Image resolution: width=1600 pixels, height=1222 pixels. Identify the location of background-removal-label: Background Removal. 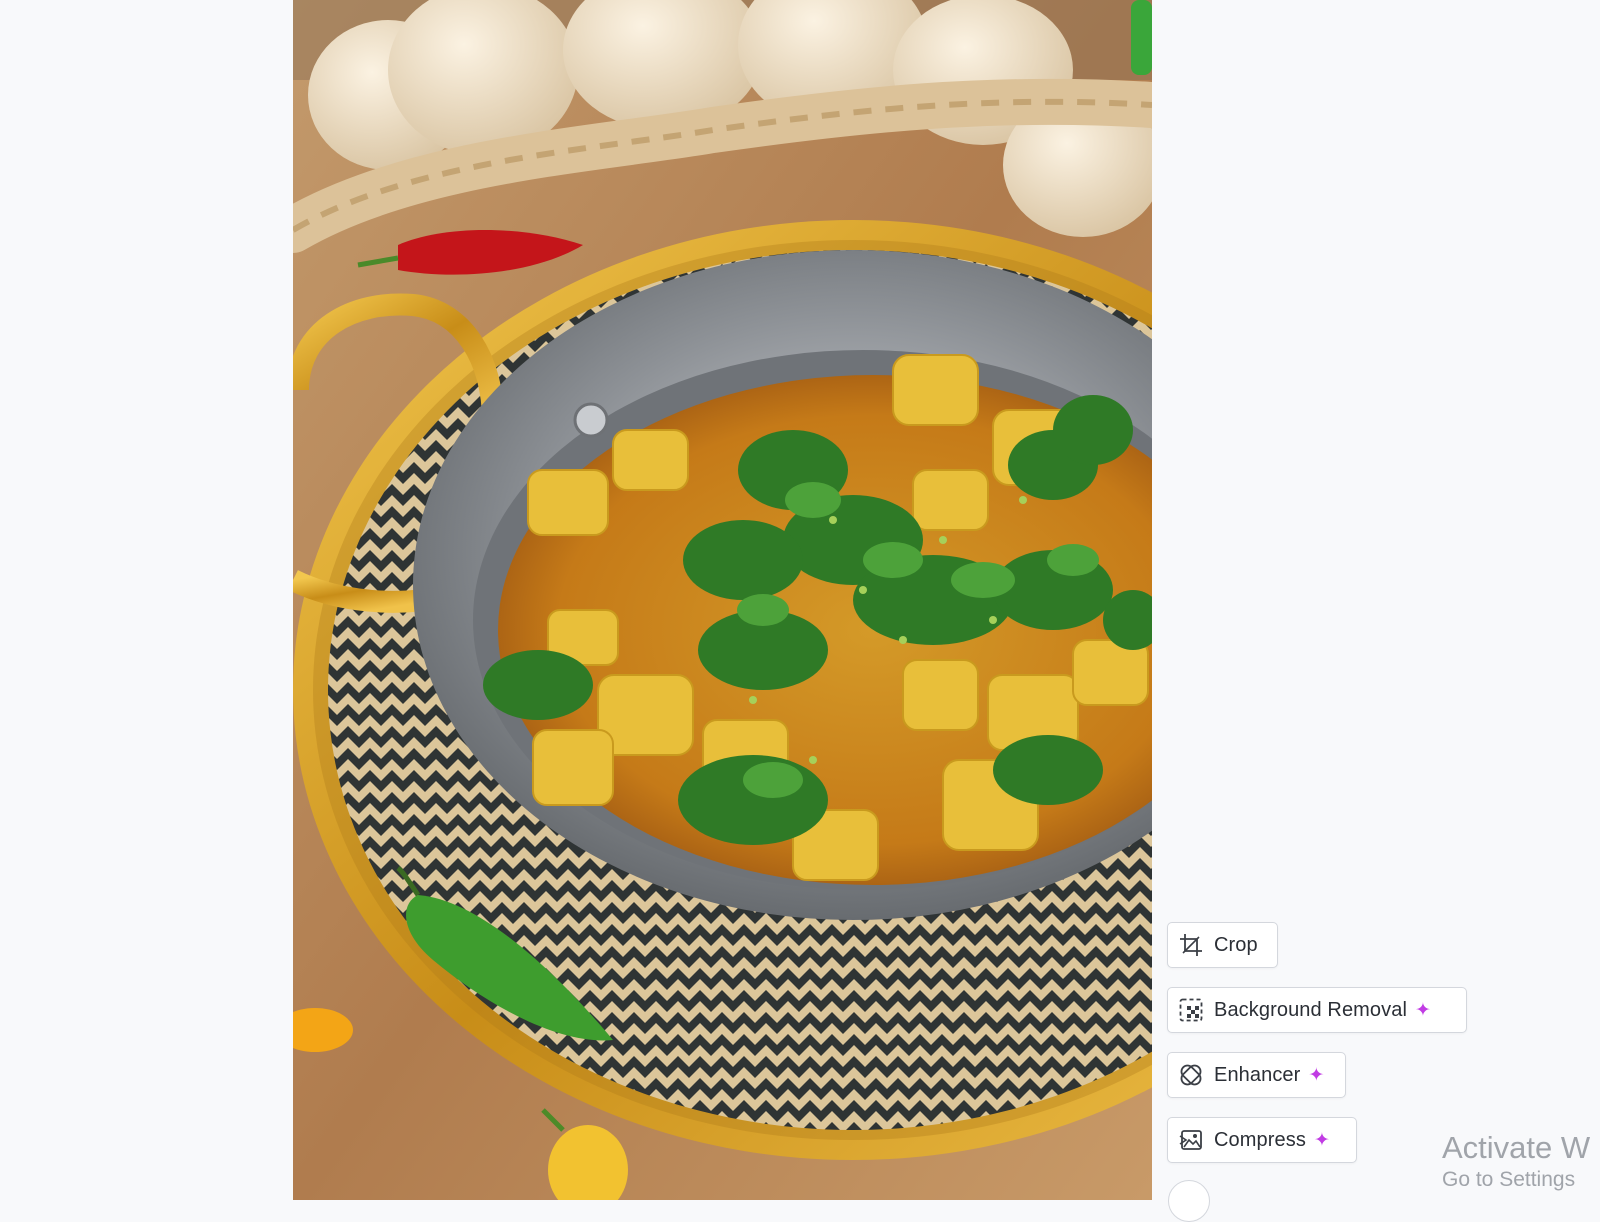
(1311, 1009).